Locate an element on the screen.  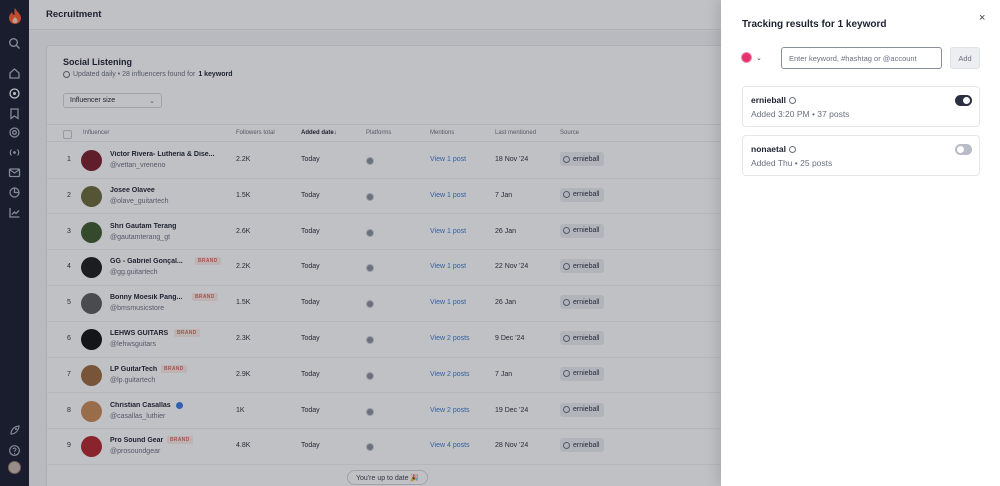
influencer-name: Shri Gautam Terang is located at coordinates (143, 226).